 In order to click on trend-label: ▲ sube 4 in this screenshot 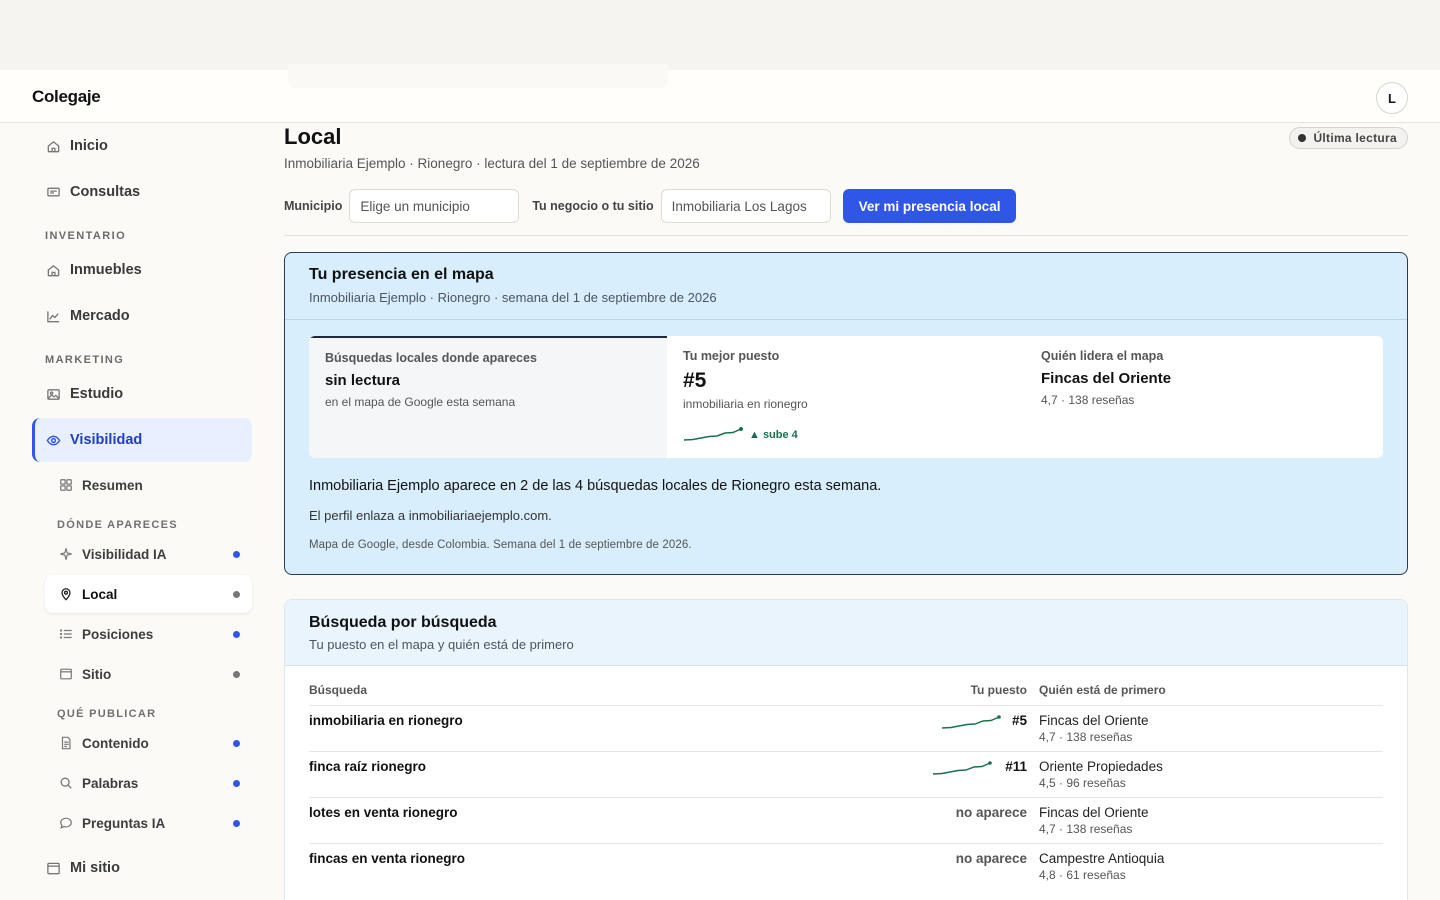, I will do `click(773, 435)`.